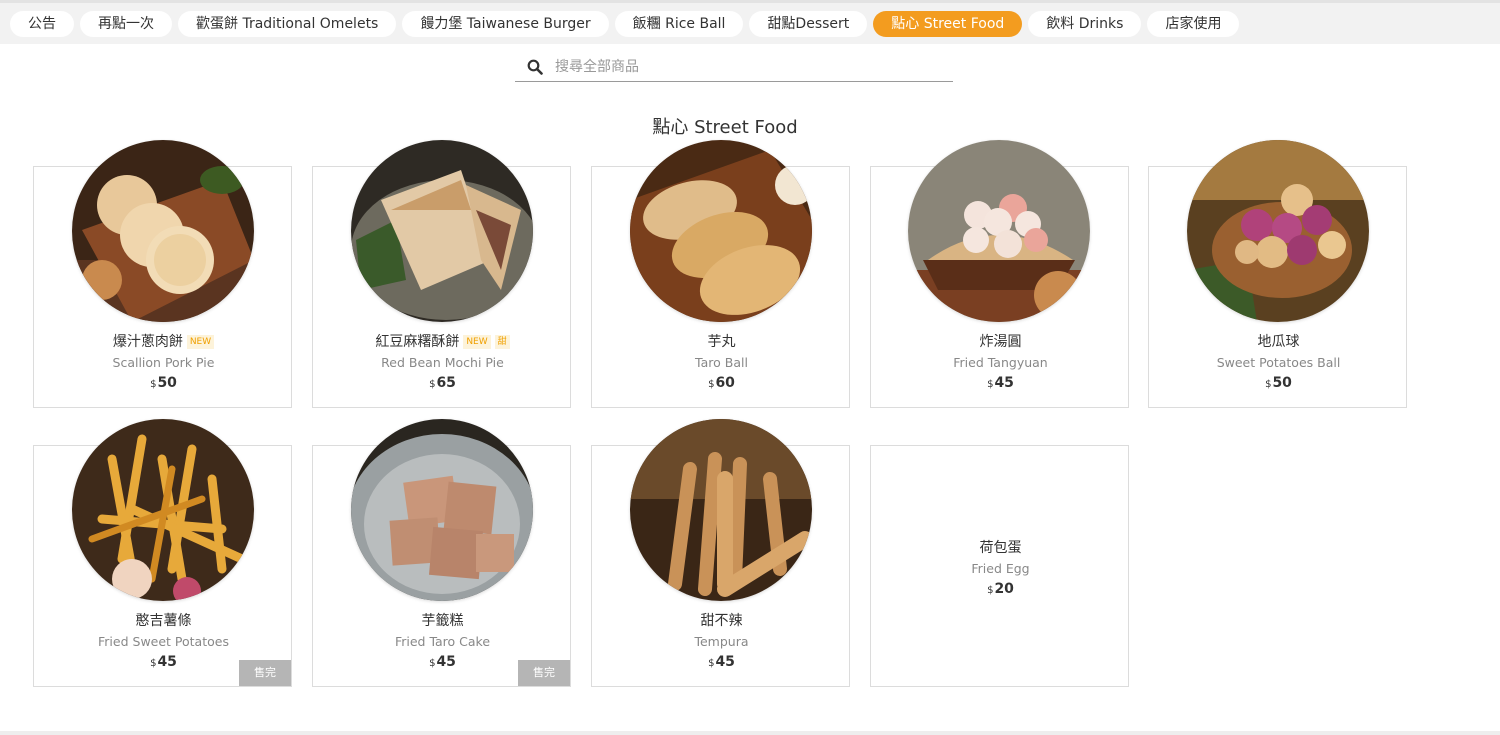  What do you see at coordinates (1000, 362) in the screenshot?
I see `product-english-name: Fried Tangyuan` at bounding box center [1000, 362].